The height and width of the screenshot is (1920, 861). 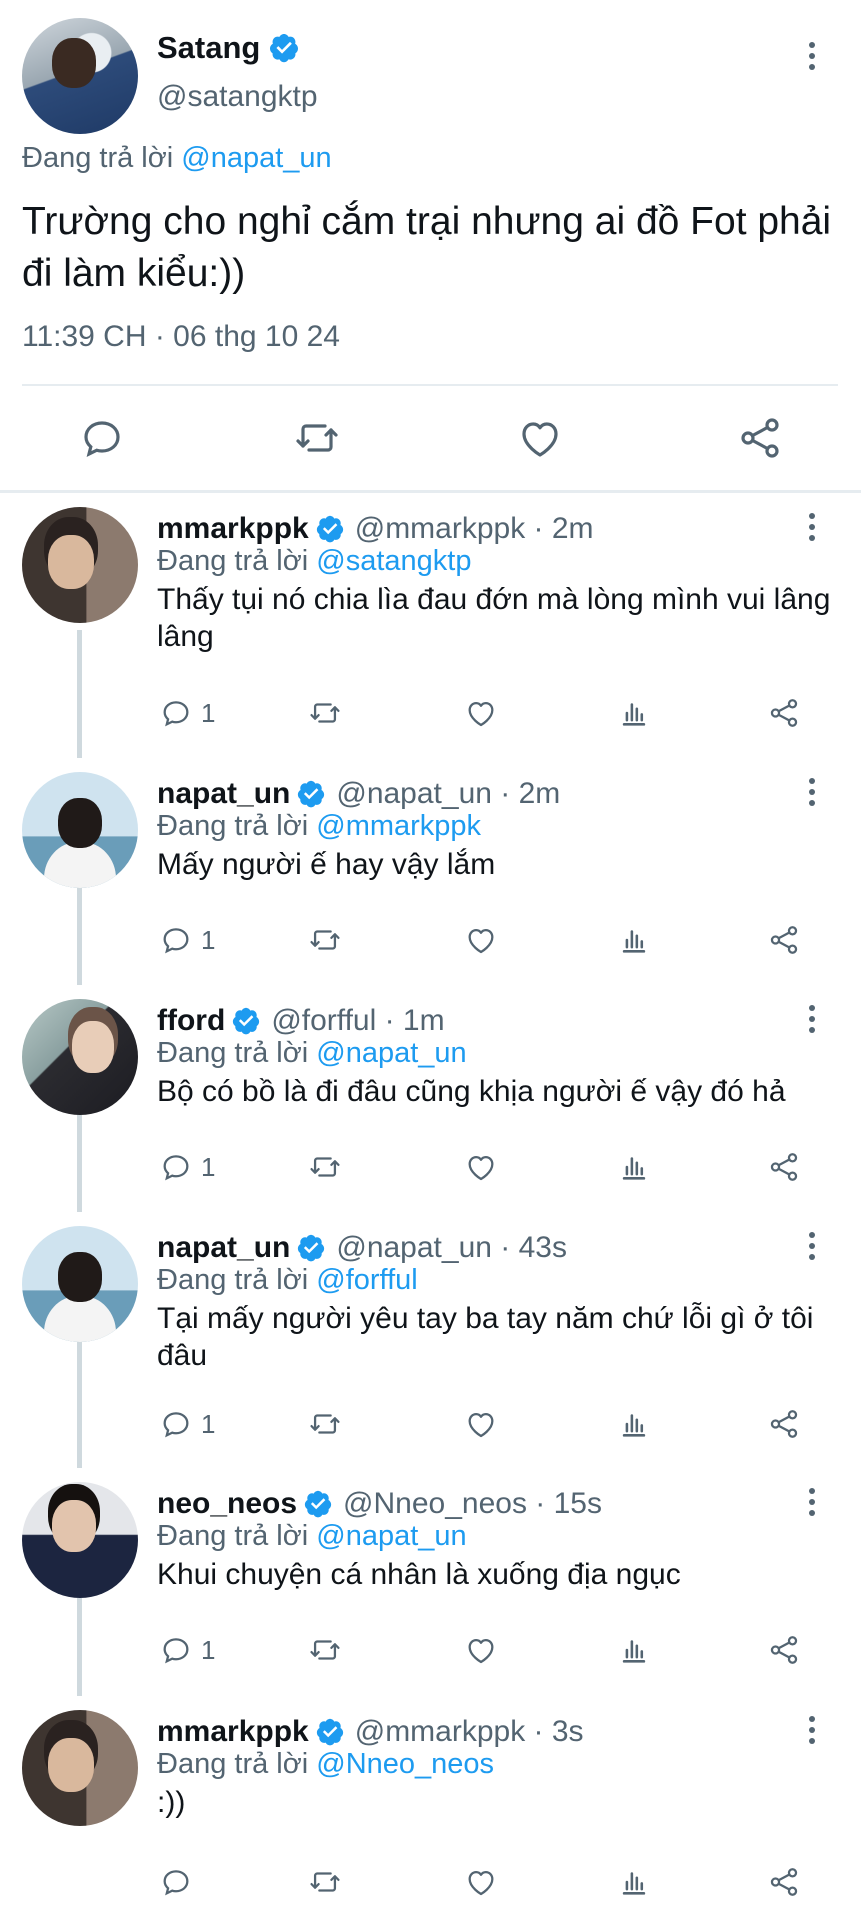 I want to click on author-name: neo_neos, so click(x=227, y=1504).